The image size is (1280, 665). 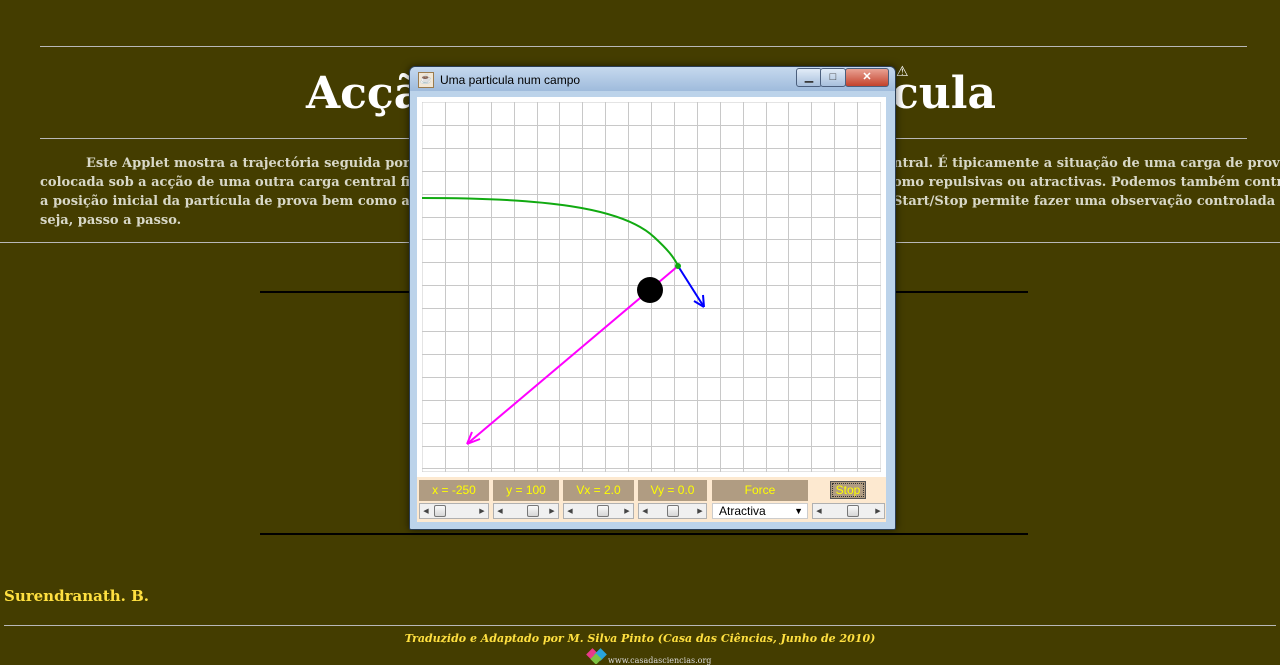 I want to click on y-slider: ◀ ▶, so click(x=526, y=511).